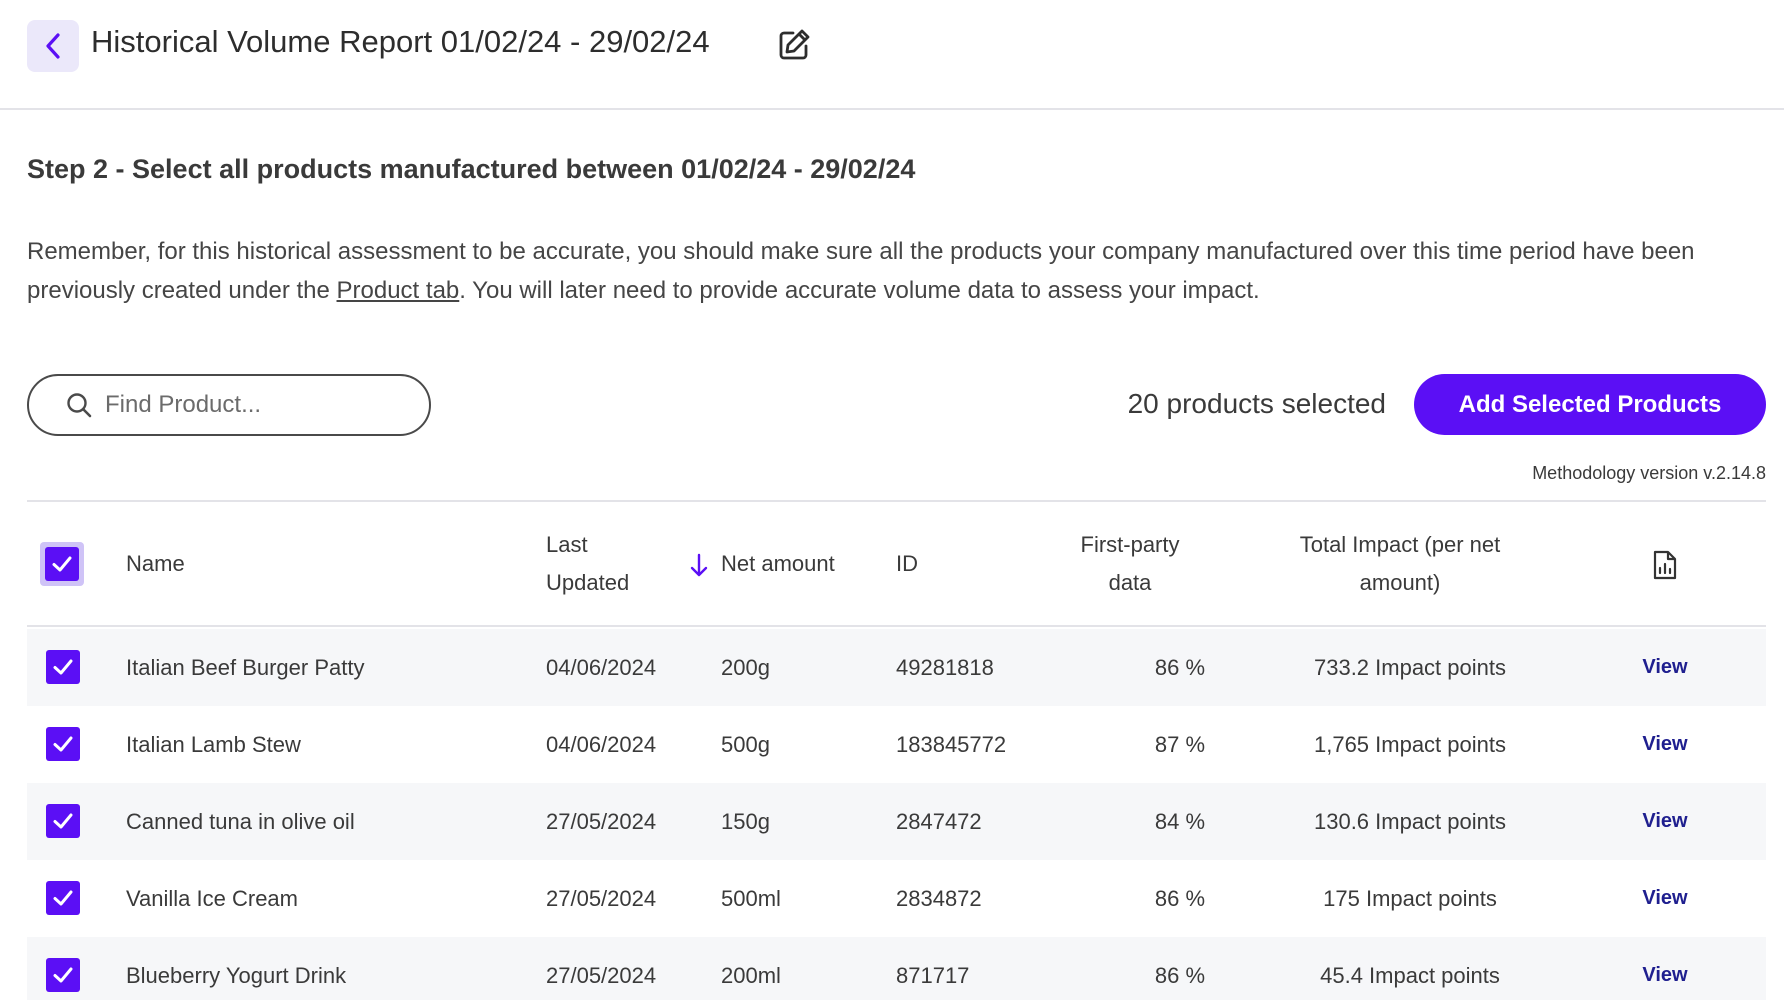  I want to click on column-header-net-amount: Net amount, so click(778, 564).